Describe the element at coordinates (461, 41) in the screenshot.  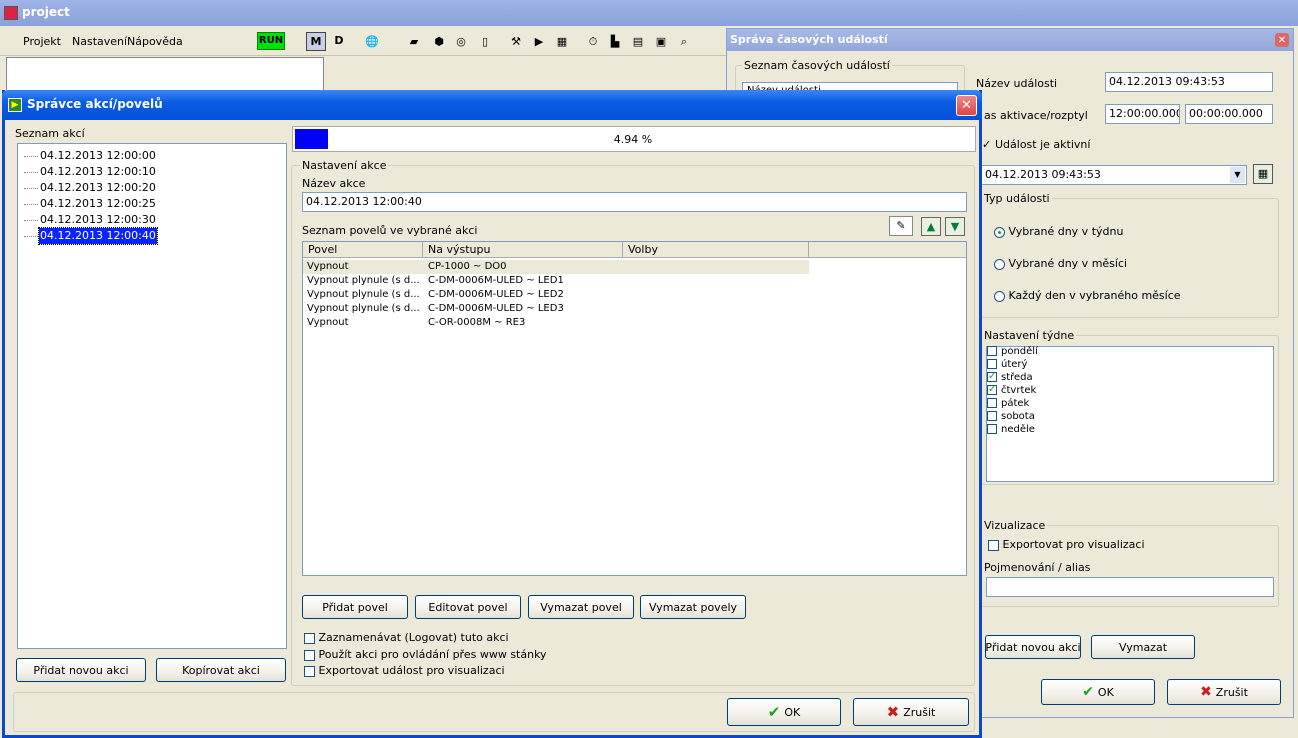
I see `target-icon: ◎` at that location.